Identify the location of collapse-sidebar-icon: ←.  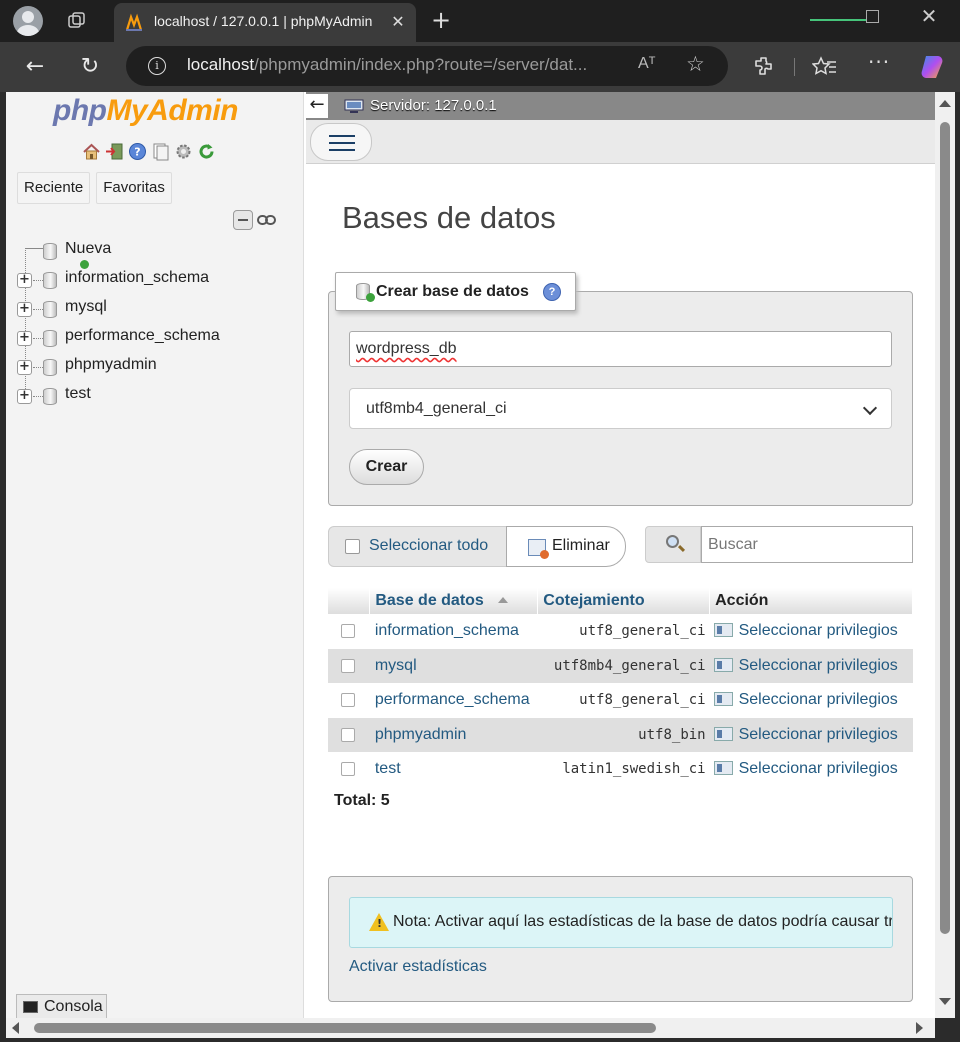
(317, 106).